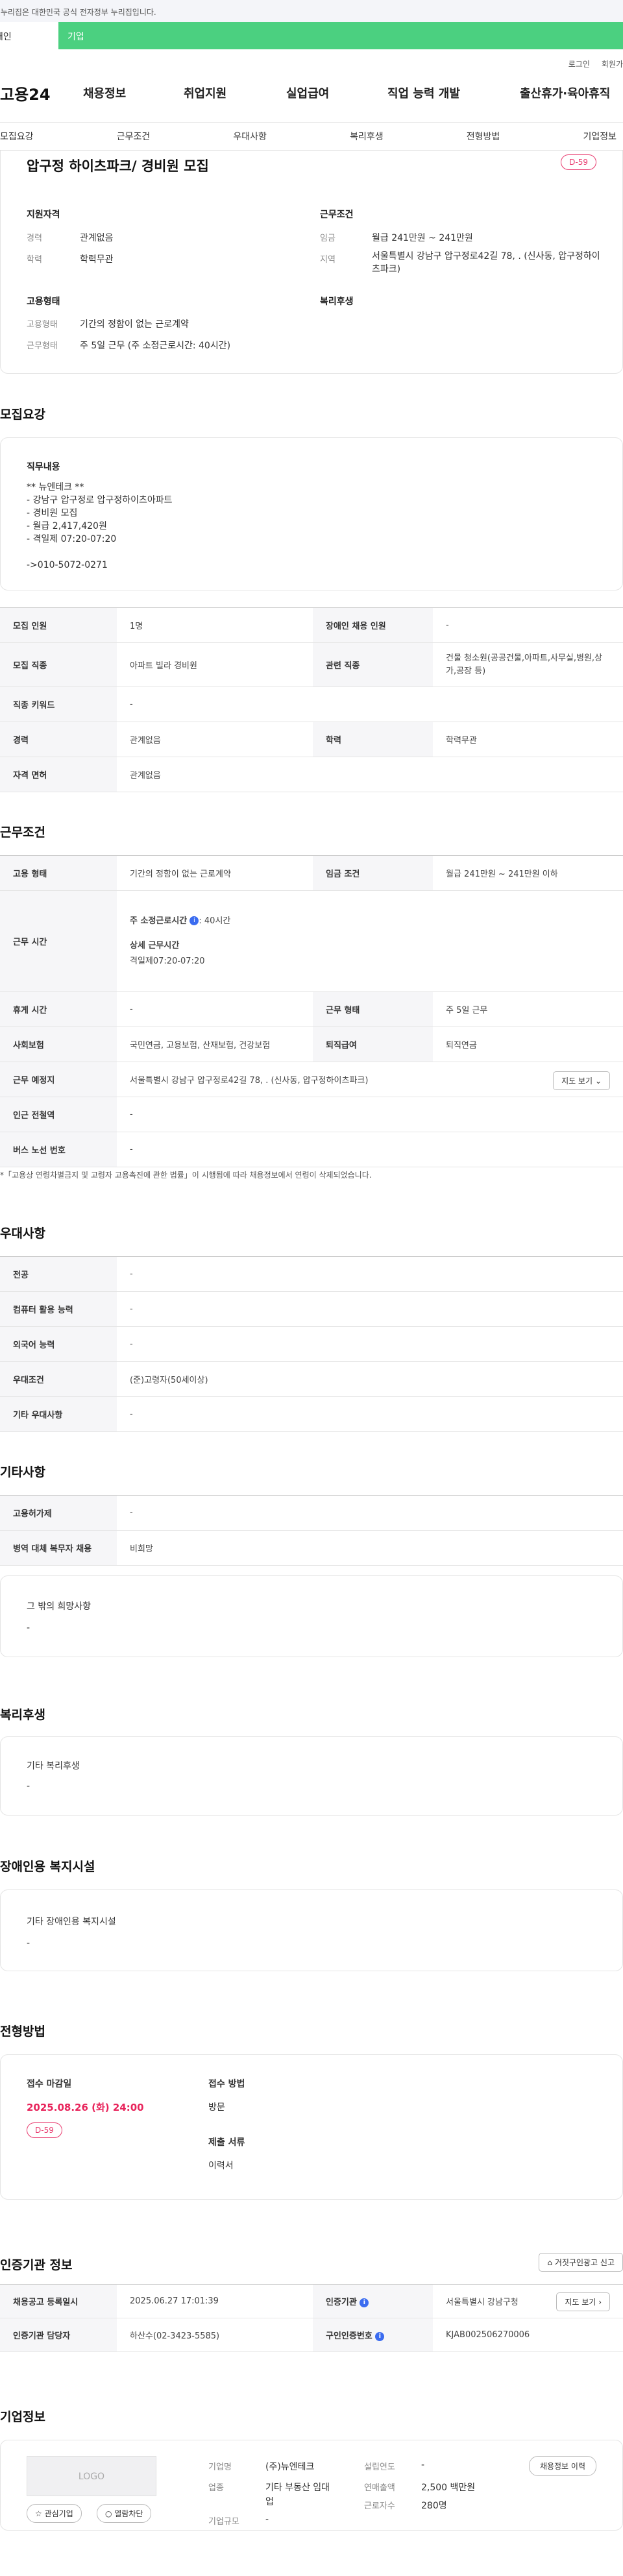 The width and height of the screenshot is (623, 2576). What do you see at coordinates (349, 2336) in the screenshot?
I see `no-label: 구인인증번호` at bounding box center [349, 2336].